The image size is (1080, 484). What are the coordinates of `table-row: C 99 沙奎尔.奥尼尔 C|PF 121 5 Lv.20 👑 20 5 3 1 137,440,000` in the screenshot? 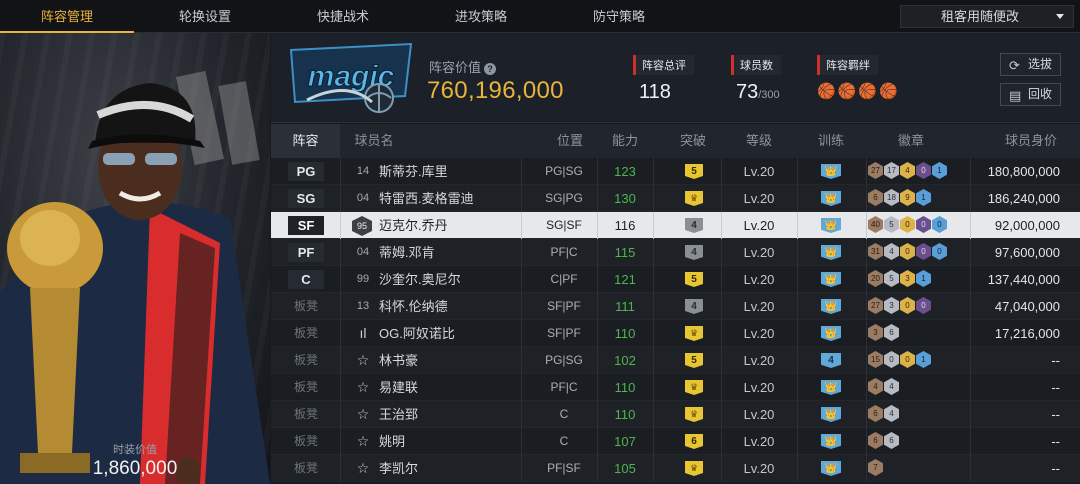 It's located at (675, 279).